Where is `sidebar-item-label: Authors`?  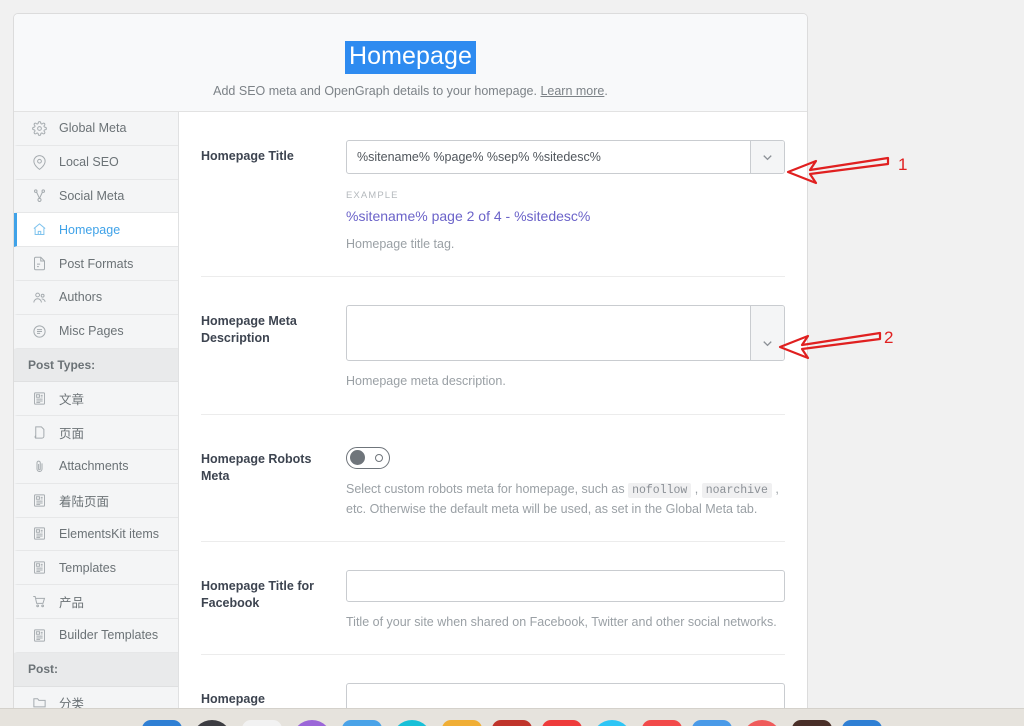 sidebar-item-label: Authors is located at coordinates (81, 297).